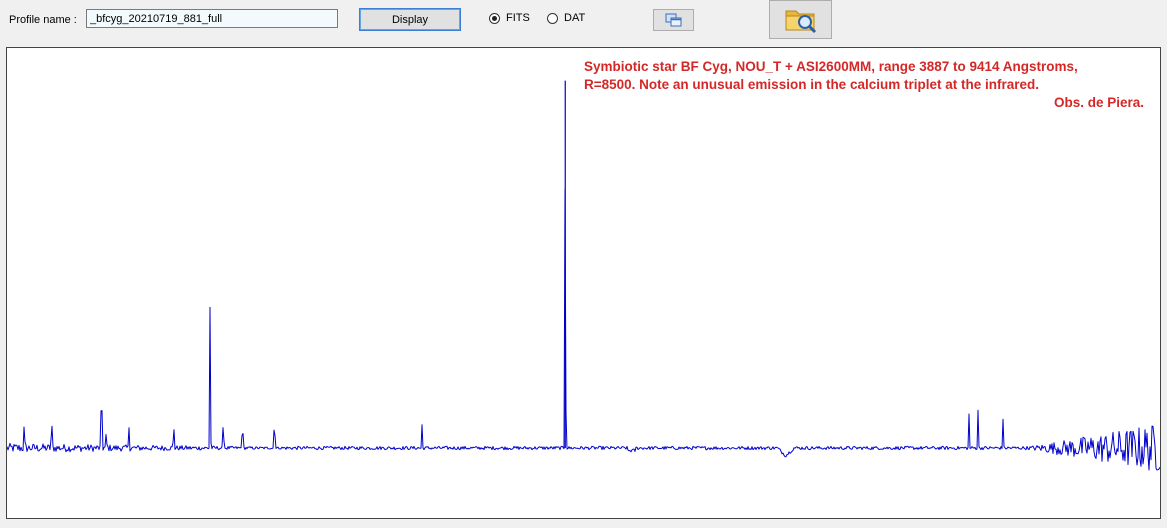  I want to click on copy-button, so click(673, 20).